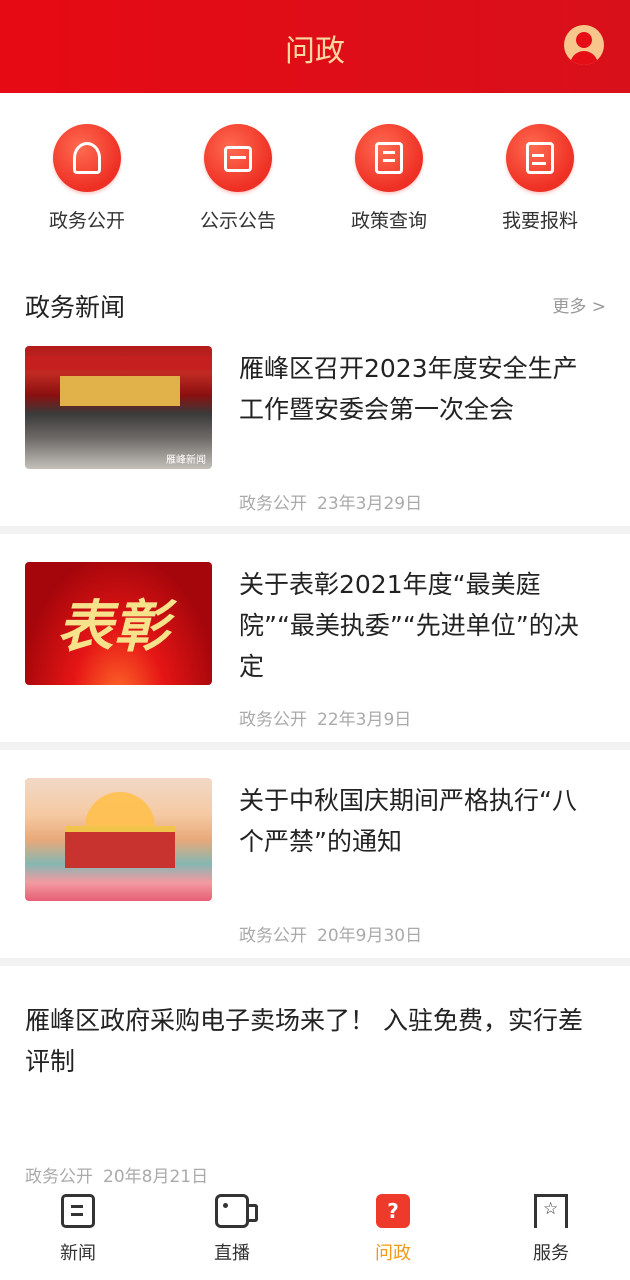 The image size is (630, 1280). What do you see at coordinates (87, 158) in the screenshot?
I see `person-document-icon` at bounding box center [87, 158].